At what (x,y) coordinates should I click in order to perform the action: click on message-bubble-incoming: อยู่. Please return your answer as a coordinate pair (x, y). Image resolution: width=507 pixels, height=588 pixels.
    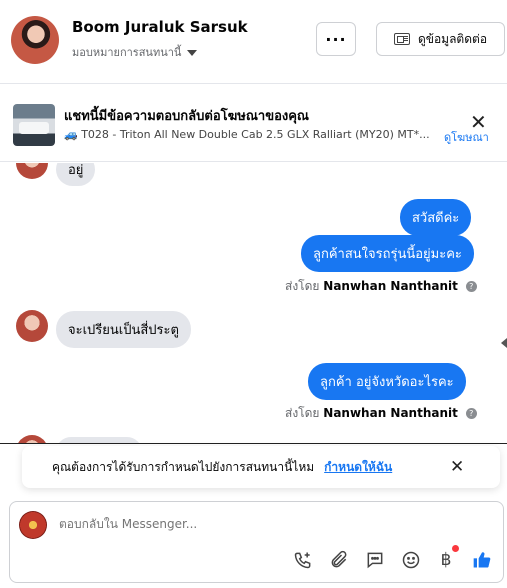
    Looking at the image, I should click on (76, 174).